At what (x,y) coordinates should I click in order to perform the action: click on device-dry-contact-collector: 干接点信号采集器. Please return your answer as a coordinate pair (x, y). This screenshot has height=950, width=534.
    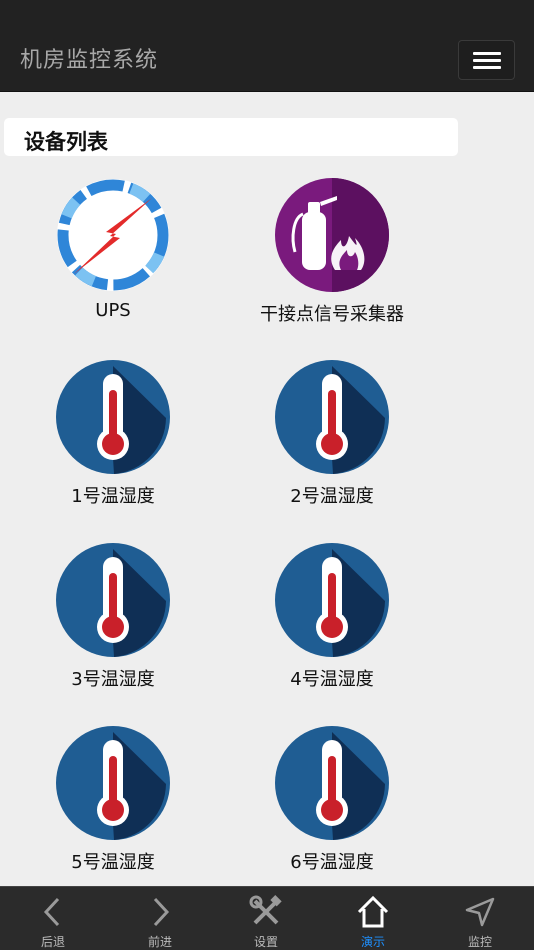
    Looking at the image, I should click on (332, 258).